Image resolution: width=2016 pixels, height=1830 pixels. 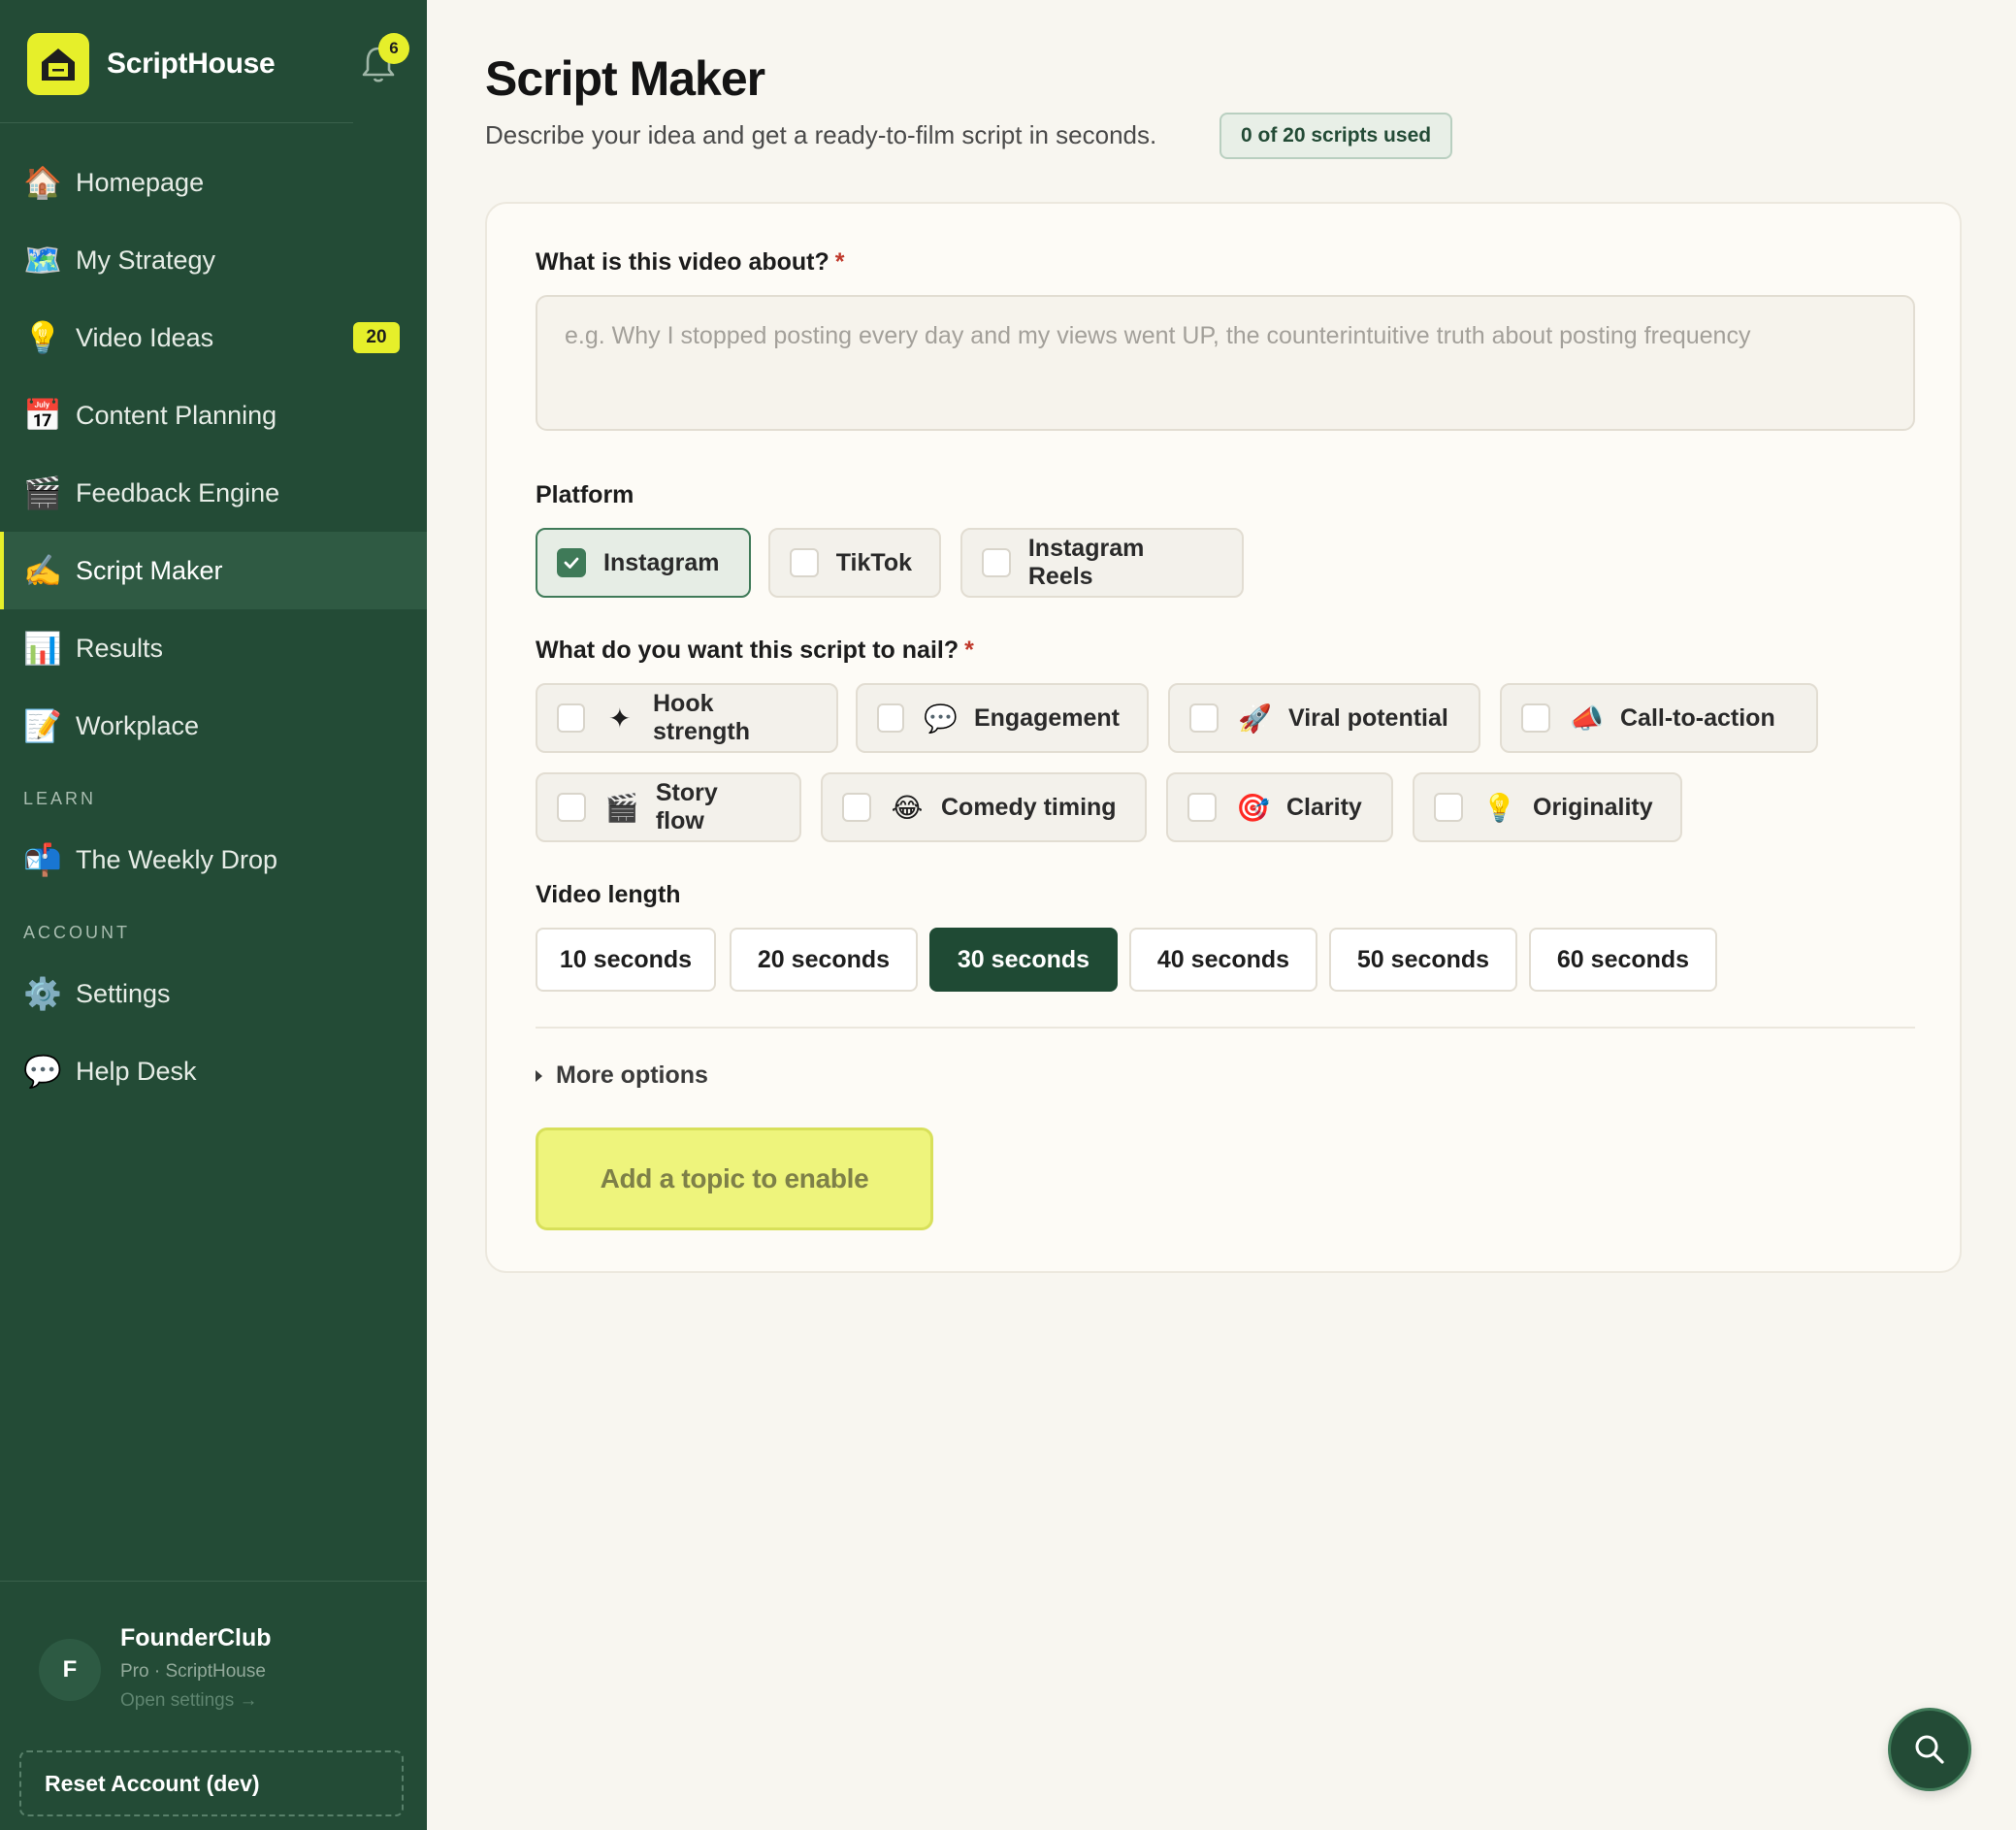 I want to click on length-60-seconds: 60 seconds, so click(x=1623, y=960).